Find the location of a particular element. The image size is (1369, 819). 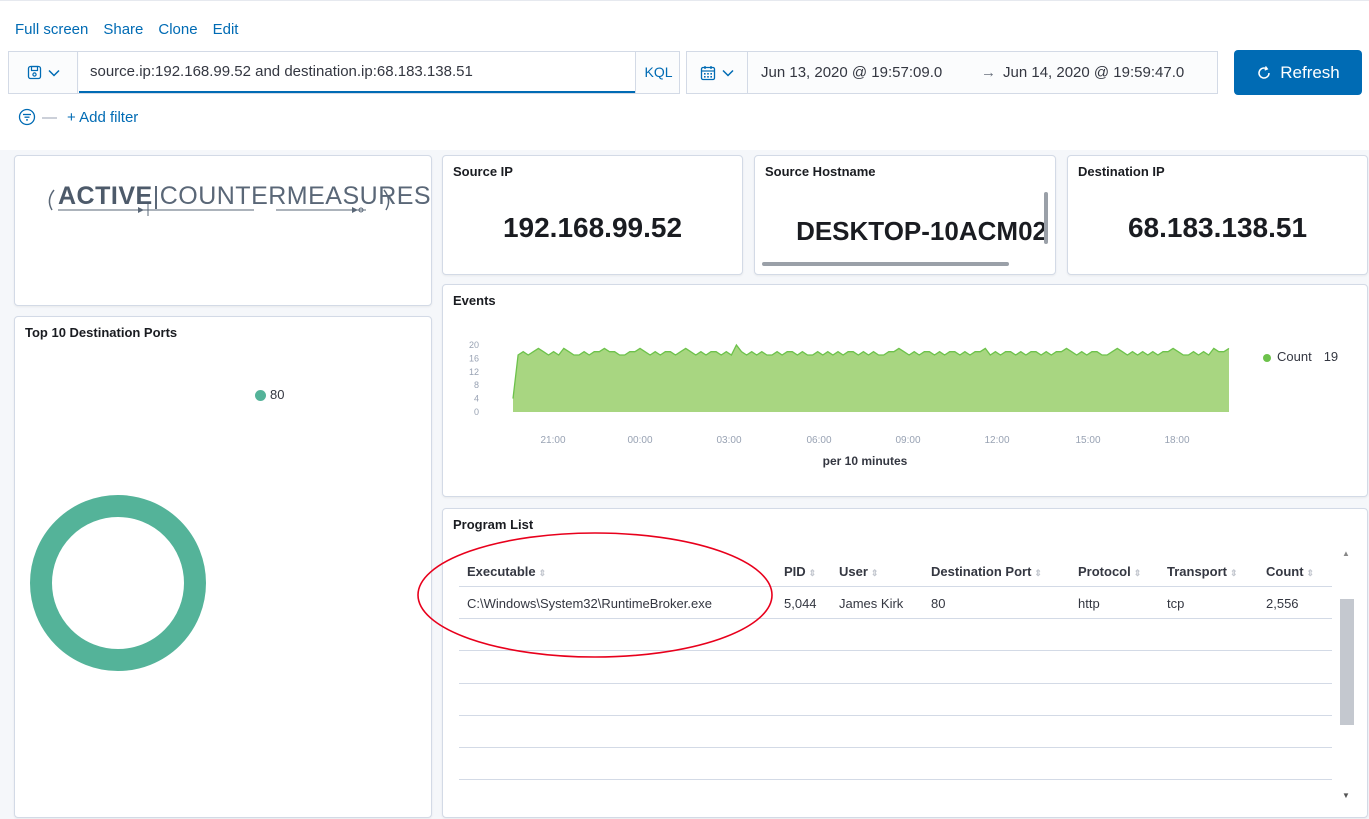

donut-chart is located at coordinates (118, 583).